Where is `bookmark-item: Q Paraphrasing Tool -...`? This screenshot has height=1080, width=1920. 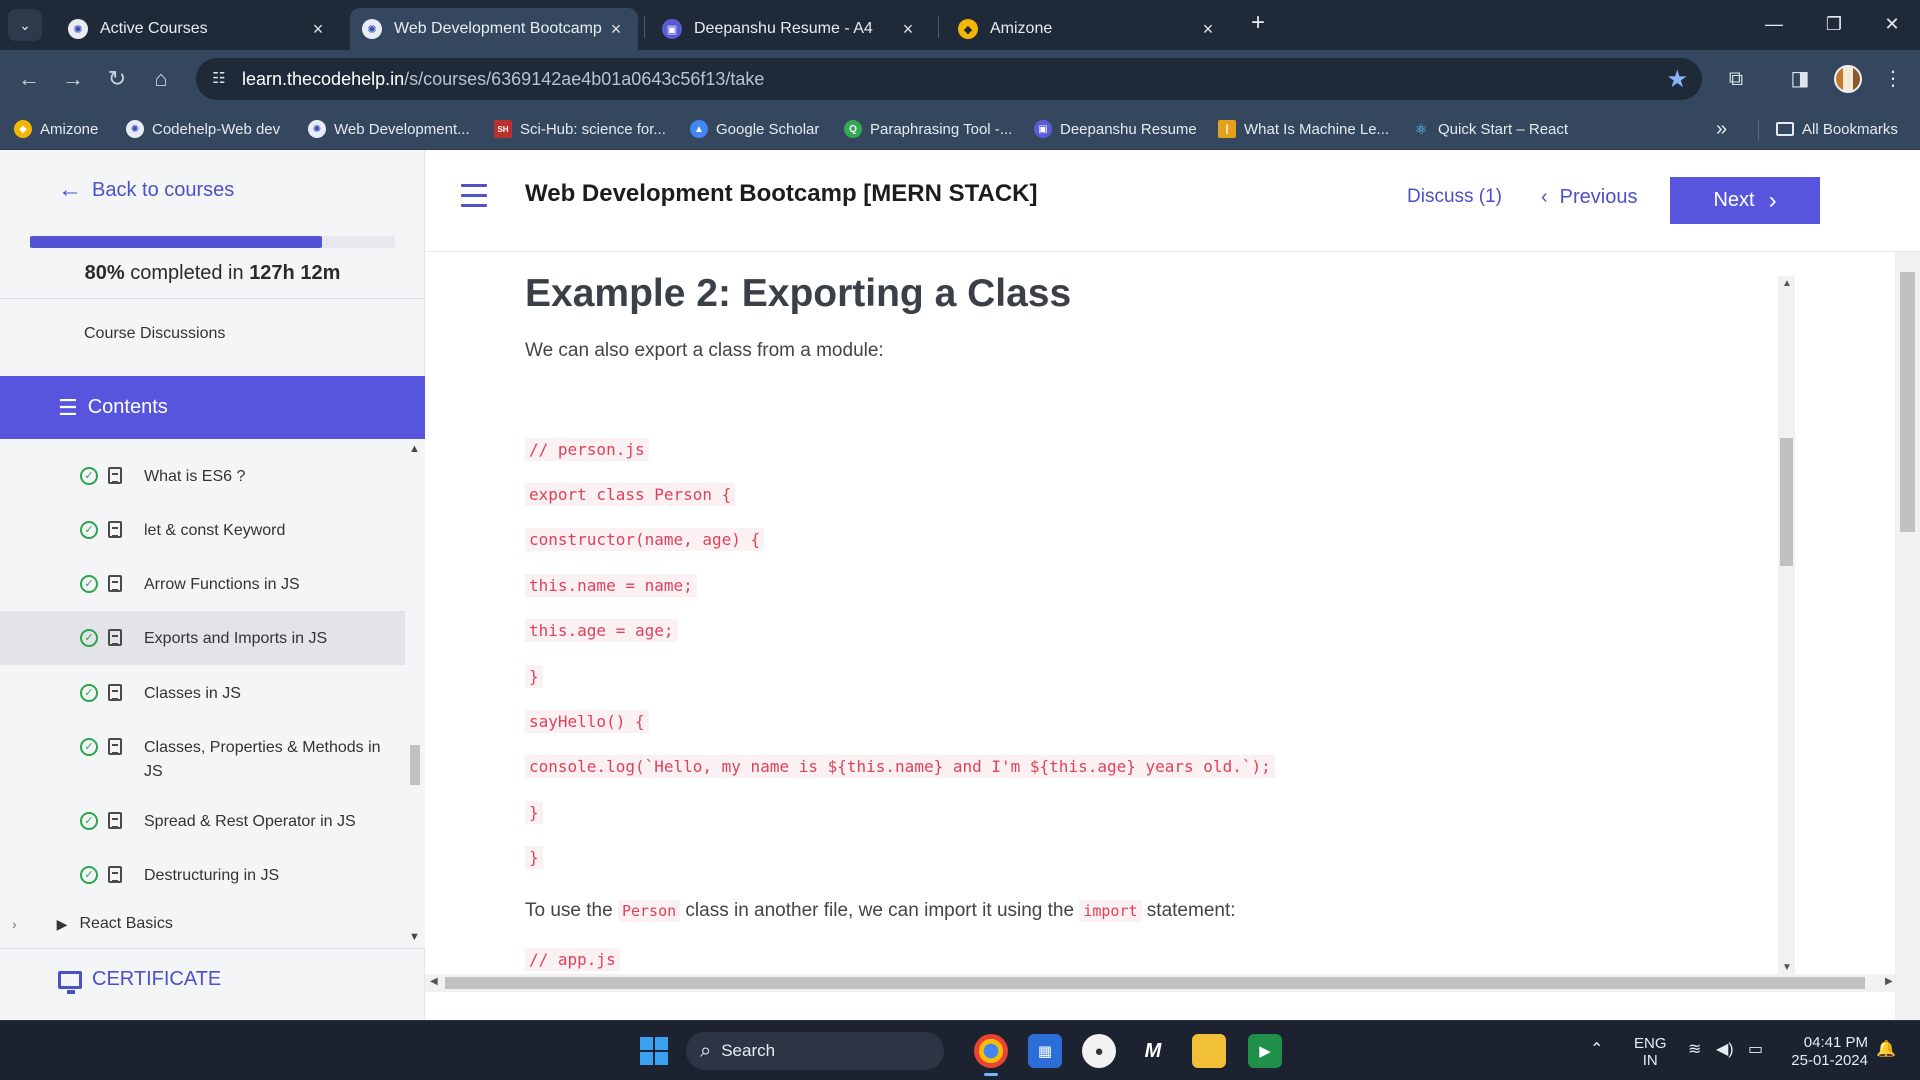
bookmark-item: Q Paraphrasing Tool -... is located at coordinates (928, 129).